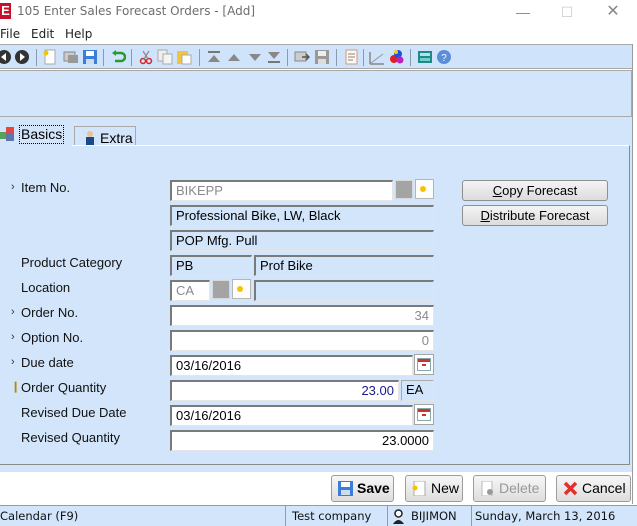  Describe the element at coordinates (165, 57) in the screenshot. I see `copy-icon` at that location.